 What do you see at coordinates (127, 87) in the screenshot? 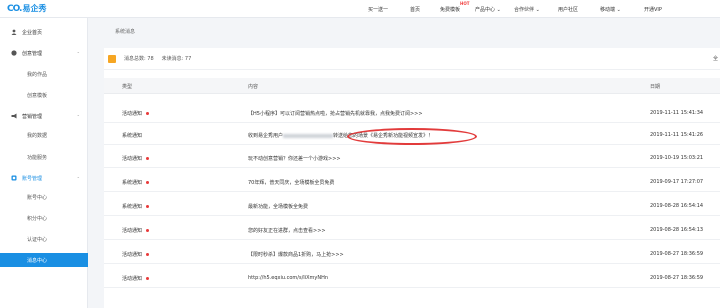
I see `column-header-type: 类型` at bounding box center [127, 87].